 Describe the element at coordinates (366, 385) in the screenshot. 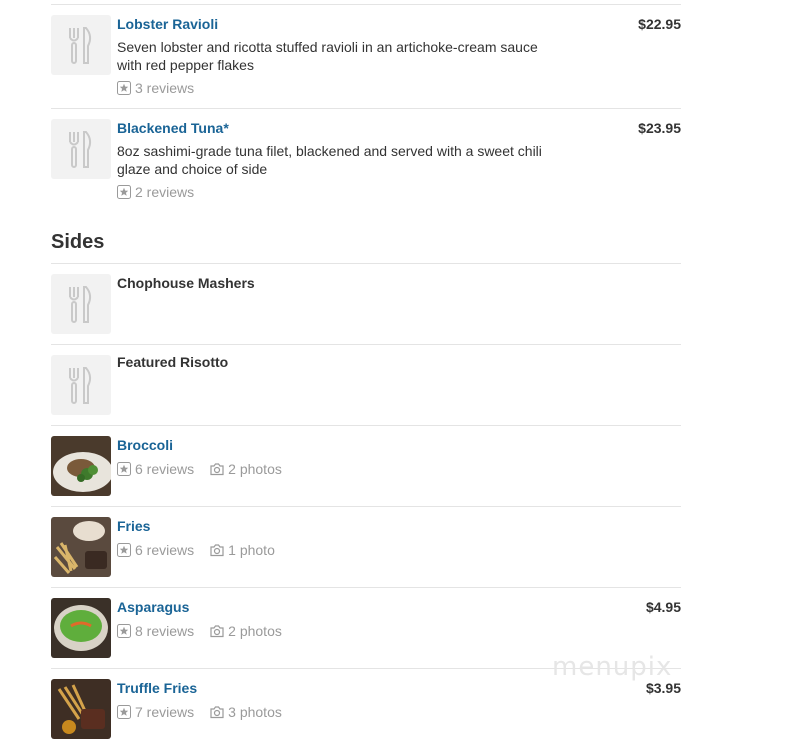

I see `menu-item-featured-risotto: Featured Risotto` at that location.